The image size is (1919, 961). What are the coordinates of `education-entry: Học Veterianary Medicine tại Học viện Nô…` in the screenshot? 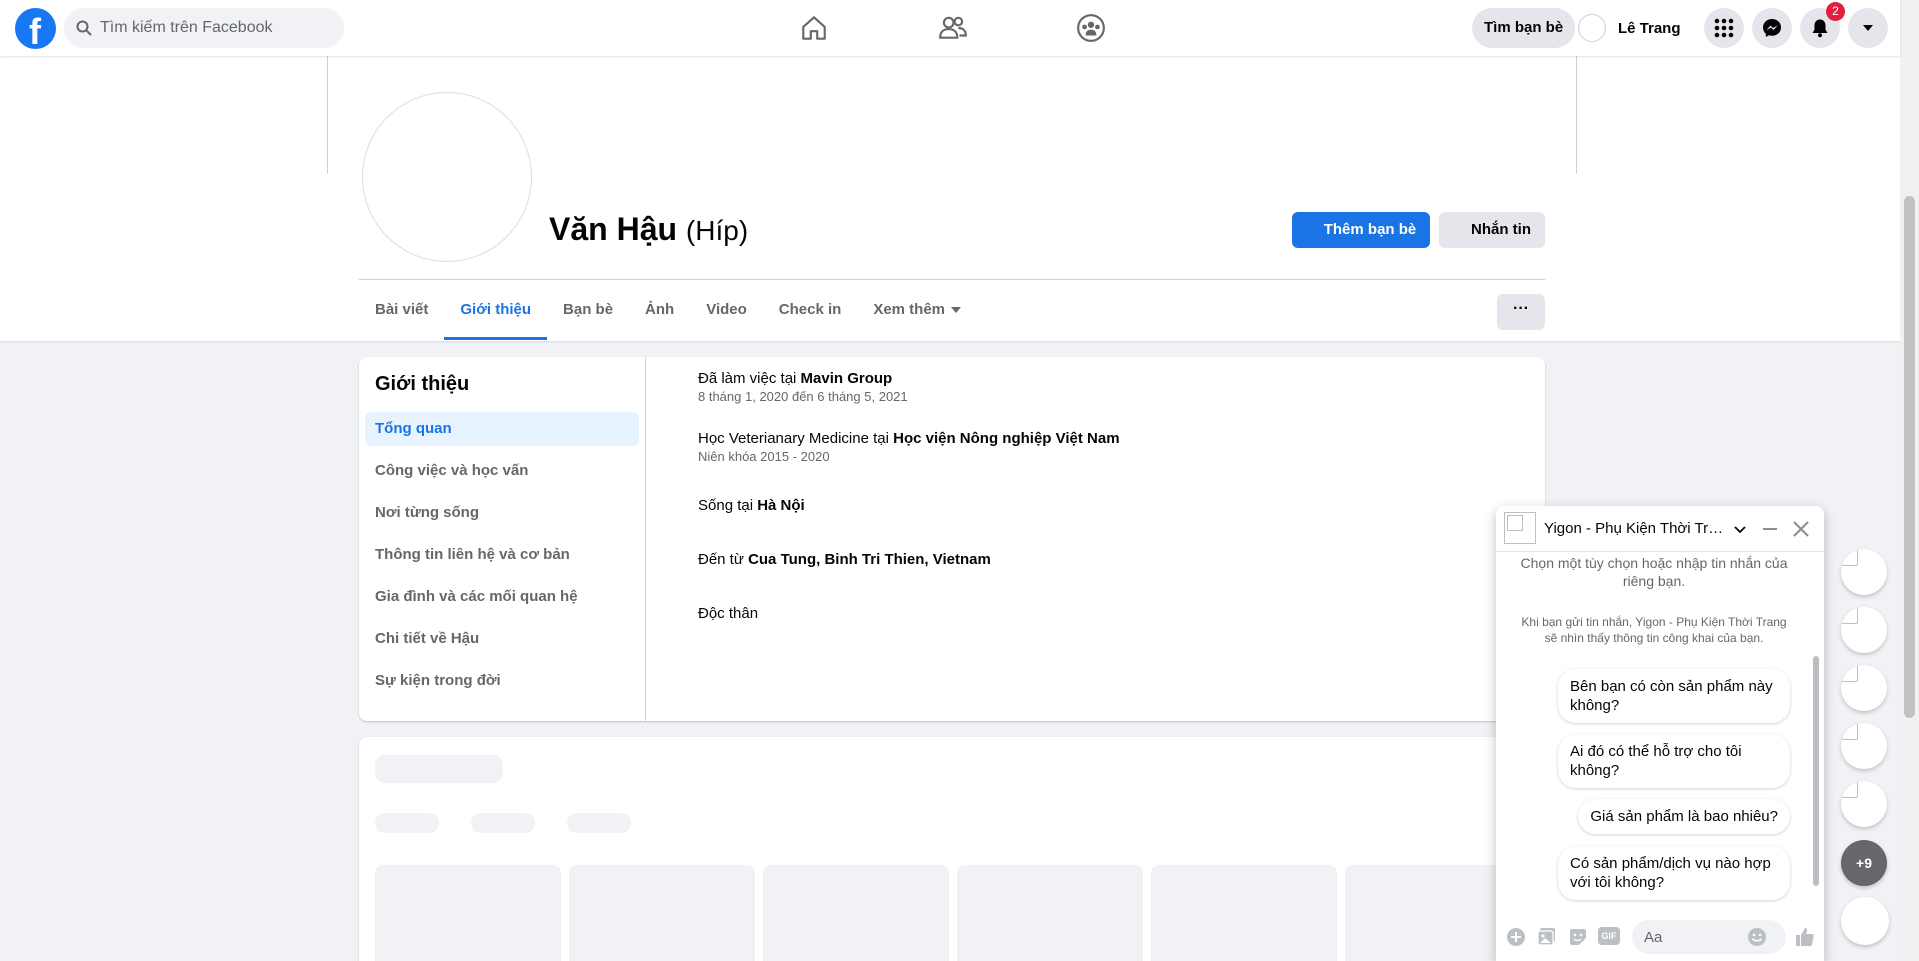 It's located at (909, 447).